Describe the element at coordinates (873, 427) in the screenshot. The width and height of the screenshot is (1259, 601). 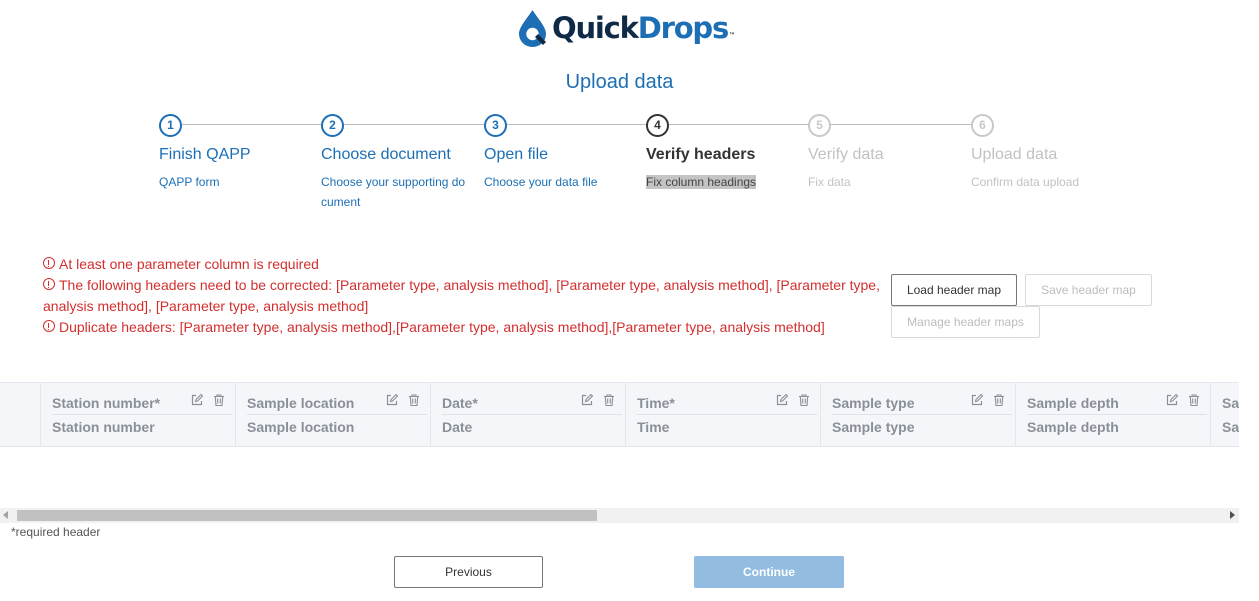
I see `mapped-header: Sample type` at that location.